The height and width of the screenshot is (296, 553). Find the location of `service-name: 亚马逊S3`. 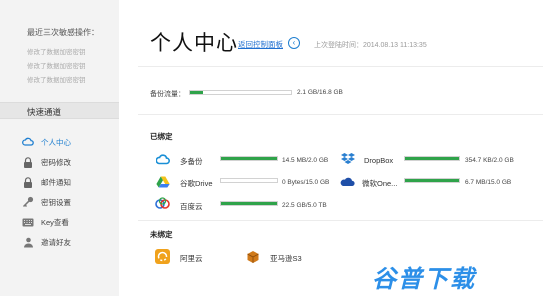

service-name: 亚马逊S3 is located at coordinates (286, 258).